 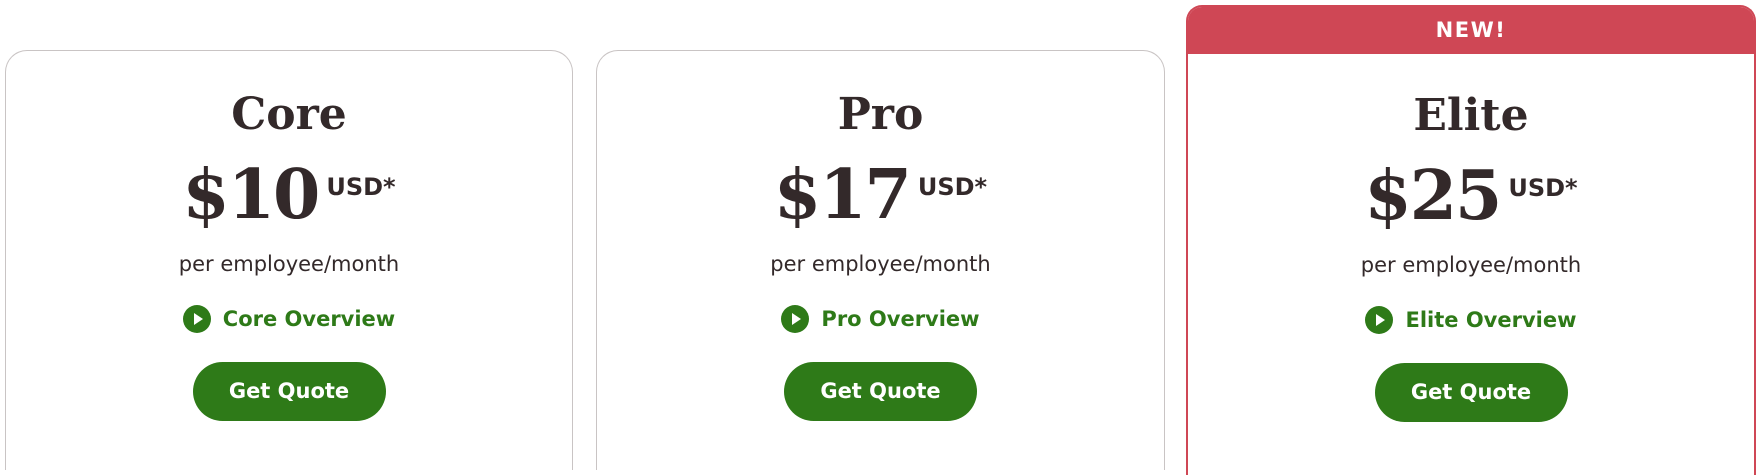 I want to click on plan-name: Core, so click(x=289, y=114).